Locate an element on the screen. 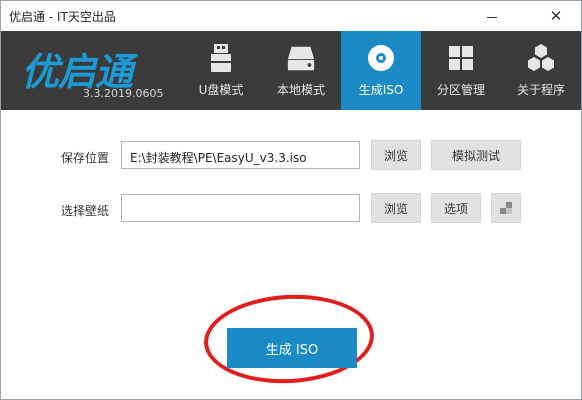 The width and height of the screenshot is (582, 400). usb-drive-icon is located at coordinates (221, 58).